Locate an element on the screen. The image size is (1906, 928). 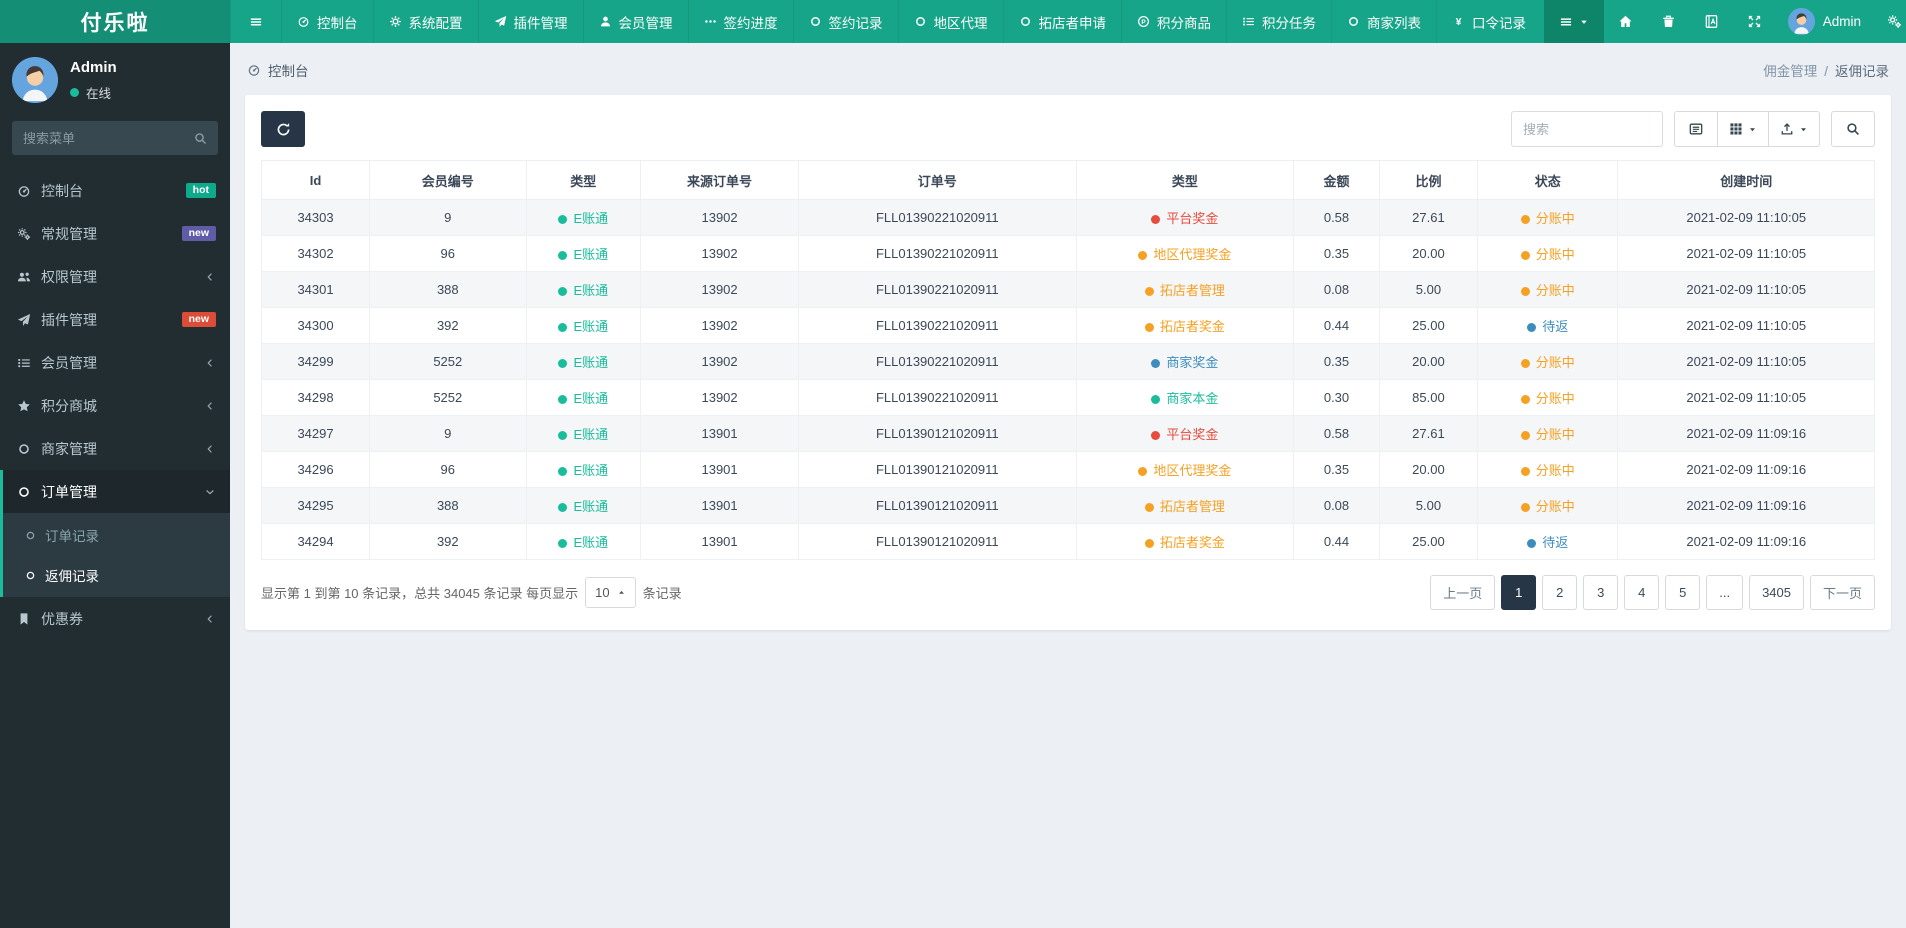
menu-search-input is located at coordinates (108, 138).